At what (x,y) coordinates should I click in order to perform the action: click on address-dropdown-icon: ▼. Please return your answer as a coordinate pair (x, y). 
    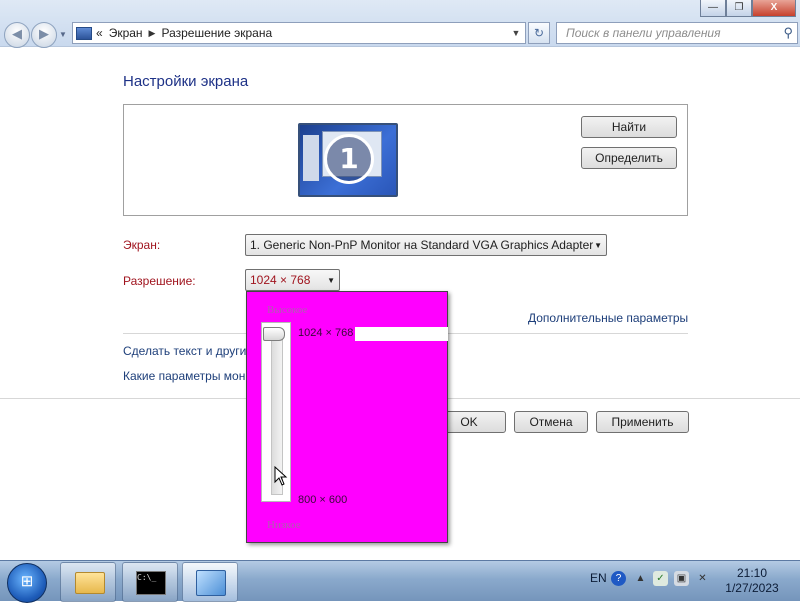
    Looking at the image, I should click on (516, 33).